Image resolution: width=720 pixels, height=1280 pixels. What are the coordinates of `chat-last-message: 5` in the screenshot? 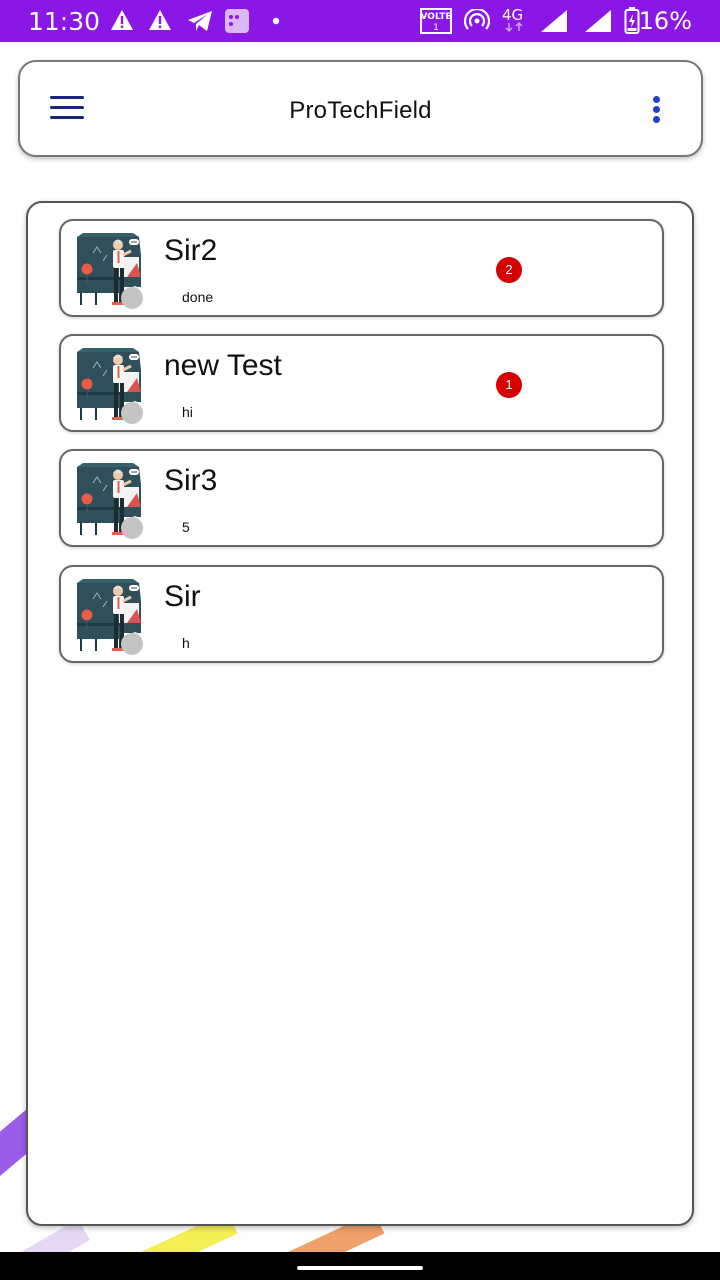 It's located at (186, 527).